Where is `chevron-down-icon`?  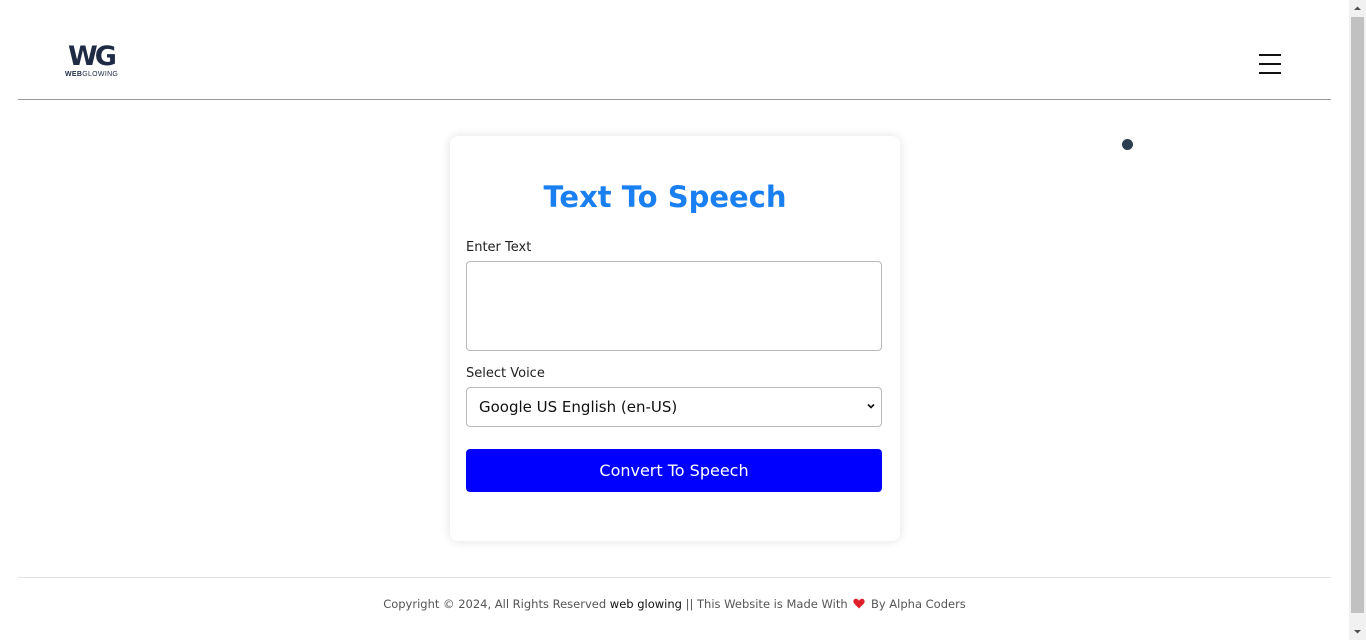
chevron-down-icon is located at coordinates (871, 406).